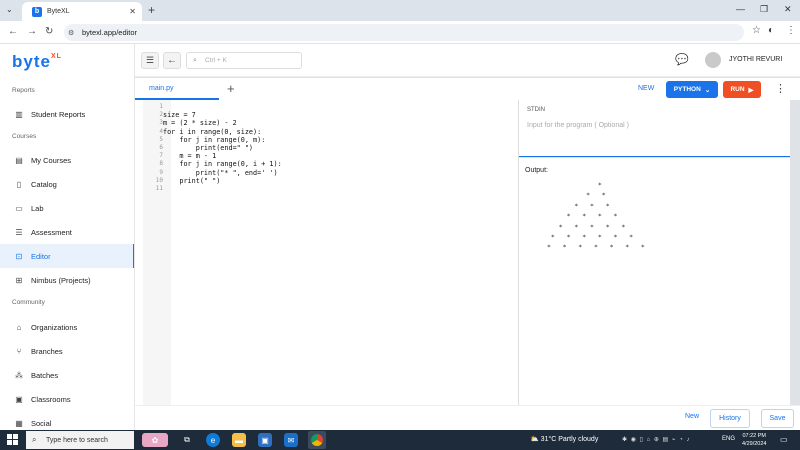 This screenshot has height=450, width=800. What do you see at coordinates (161, 131) in the screenshot?
I see `line-number: 4` at bounding box center [161, 131].